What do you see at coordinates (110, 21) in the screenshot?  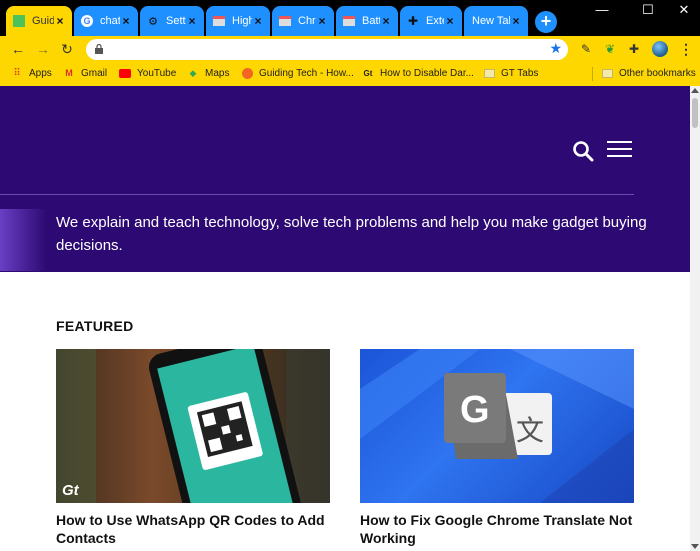 I see `tab-title: chatgpt` at bounding box center [110, 21].